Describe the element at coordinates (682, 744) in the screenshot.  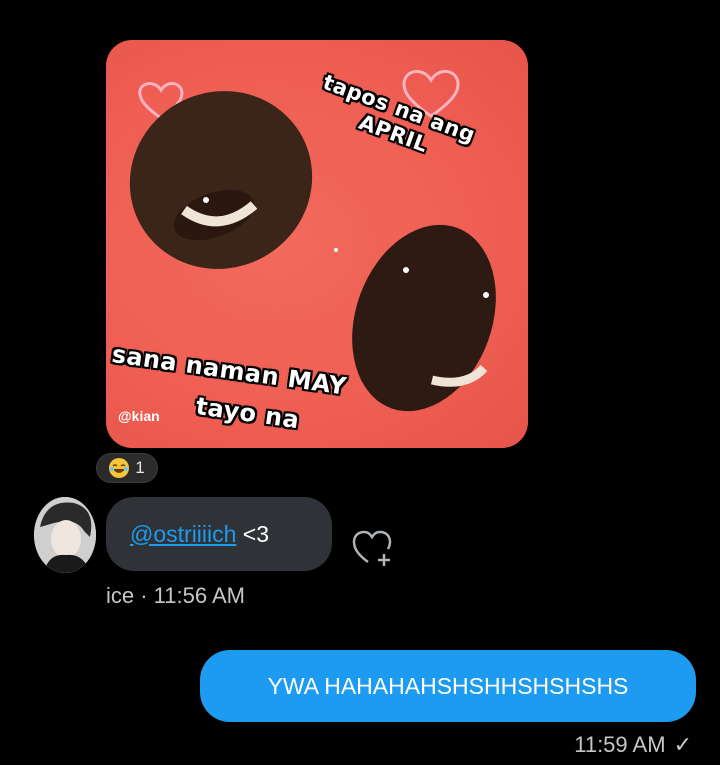
I see `sent-check-icon: ✓` at that location.